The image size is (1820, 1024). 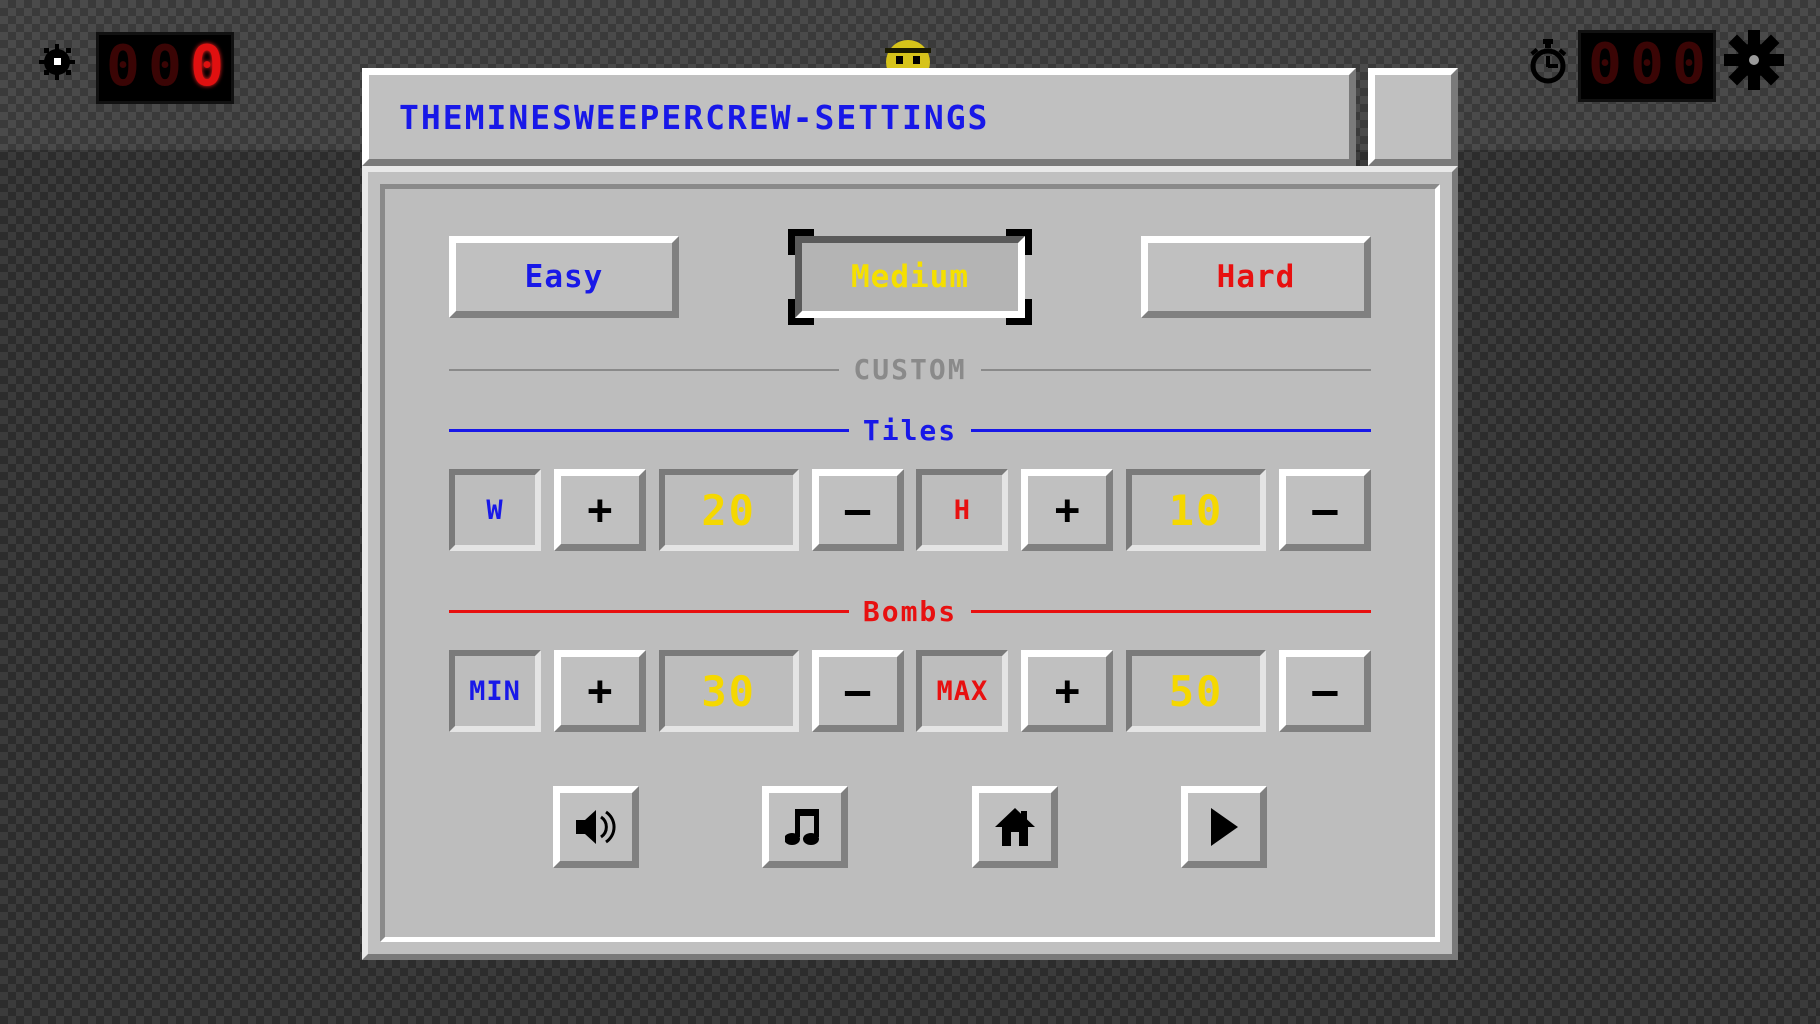 What do you see at coordinates (802, 827) in the screenshot?
I see `music-note-icon` at bounding box center [802, 827].